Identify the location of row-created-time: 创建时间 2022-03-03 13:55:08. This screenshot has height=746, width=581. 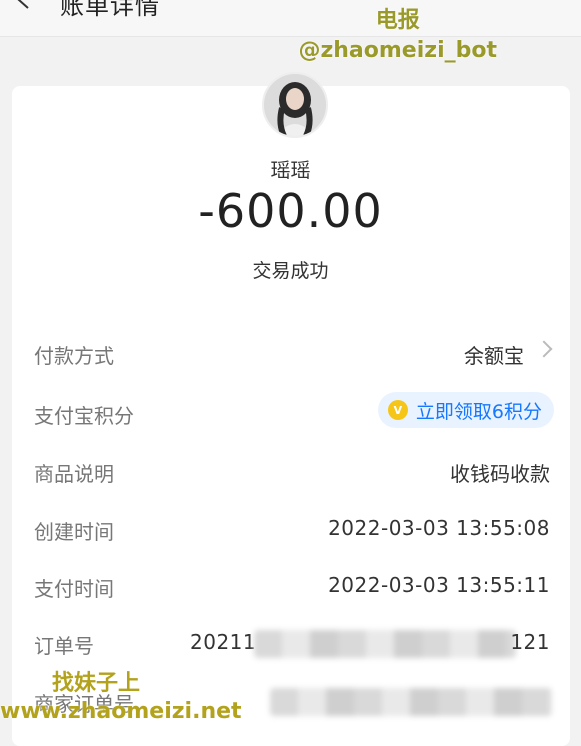
(292, 528).